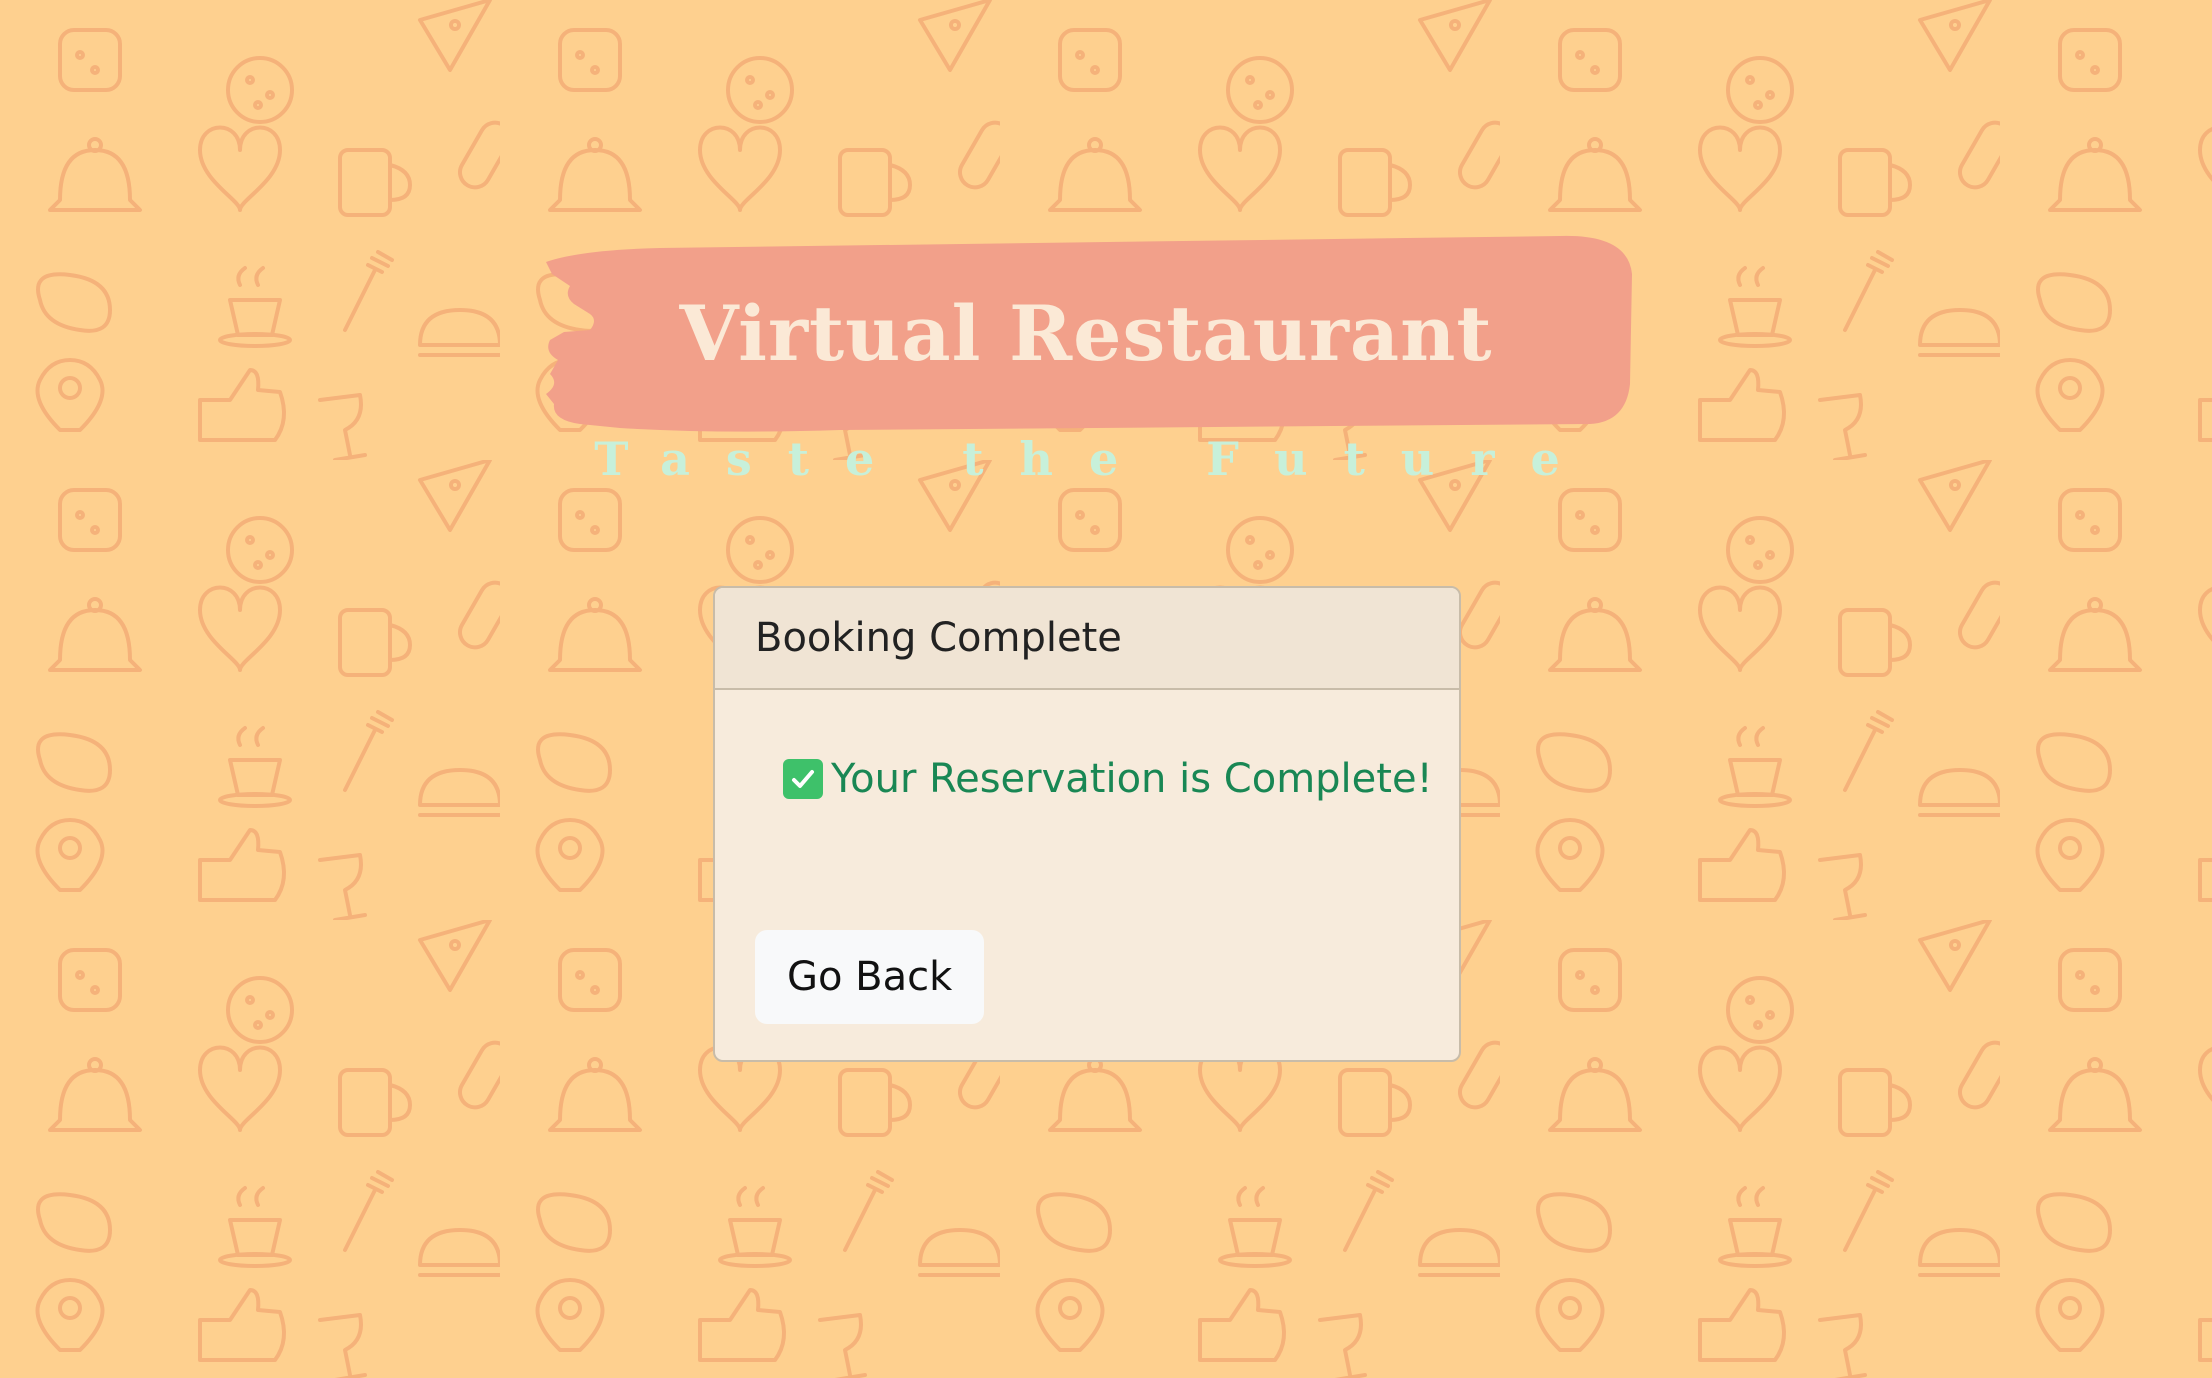 This screenshot has height=1378, width=2212. I want to click on title-banner: Virtual Restaurant, so click(1086, 334).